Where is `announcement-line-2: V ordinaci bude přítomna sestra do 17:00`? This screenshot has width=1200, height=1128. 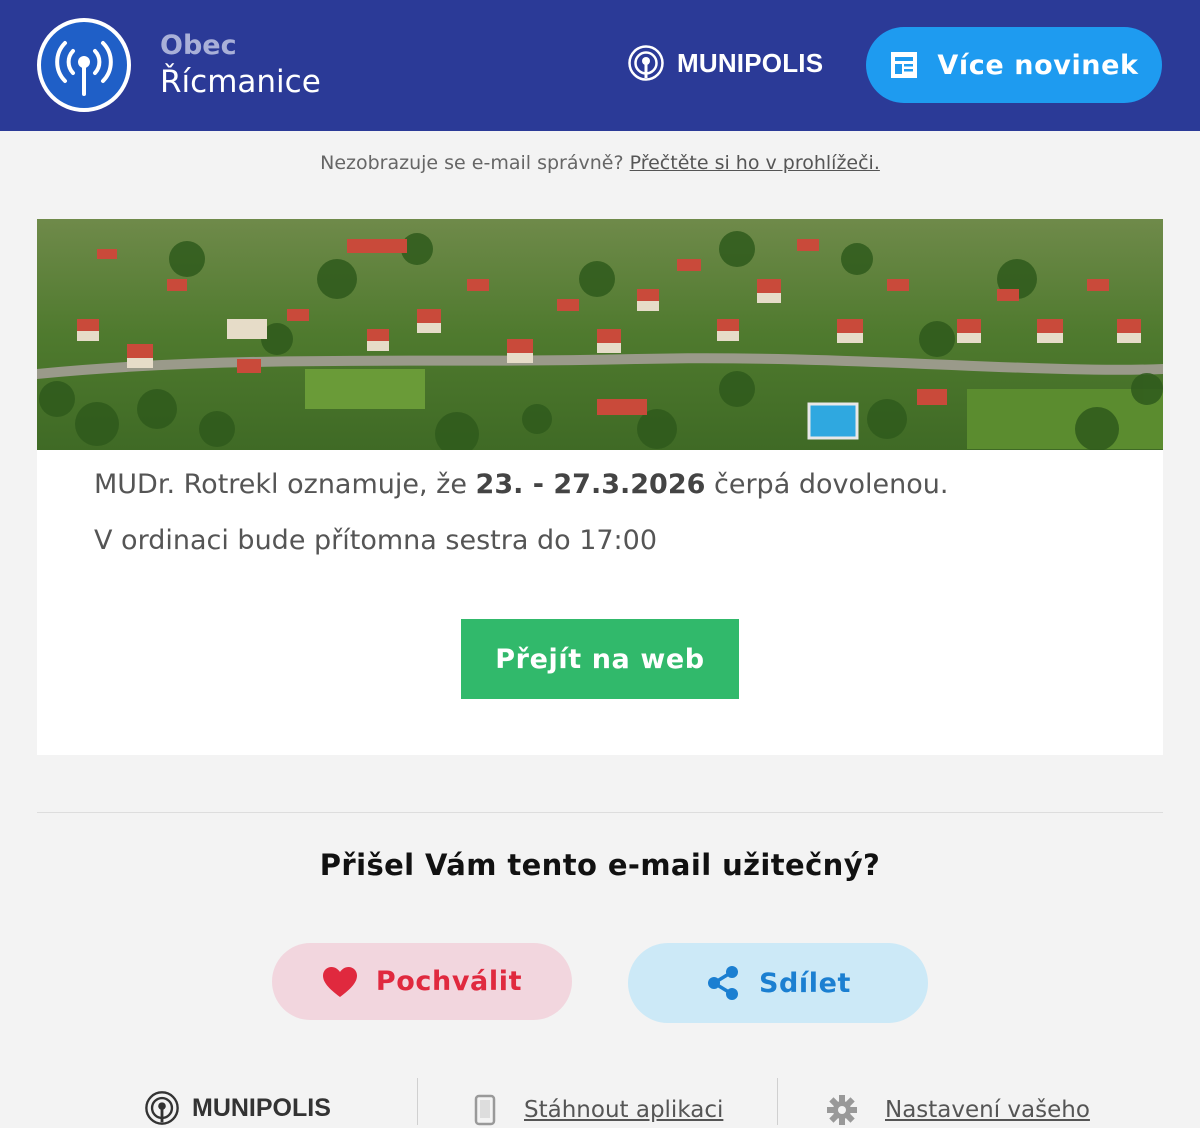
announcement-line-2: V ordinaci bude přítomna sestra do 17:00 is located at coordinates (376, 540).